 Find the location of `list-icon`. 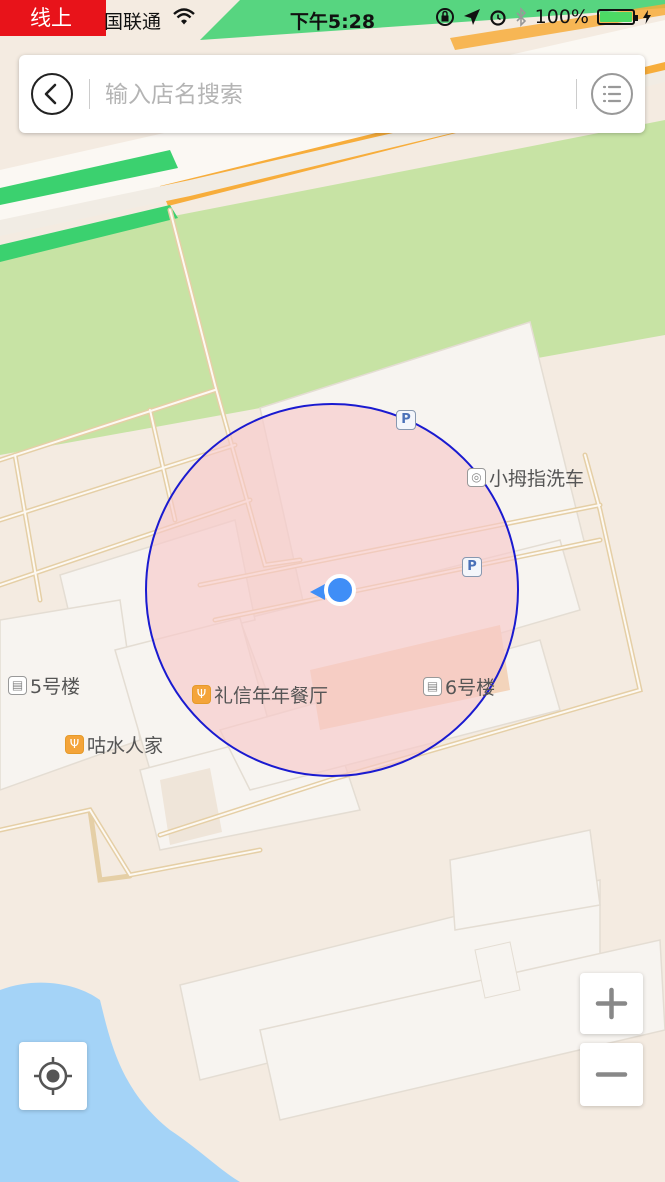

list-icon is located at coordinates (612, 94).